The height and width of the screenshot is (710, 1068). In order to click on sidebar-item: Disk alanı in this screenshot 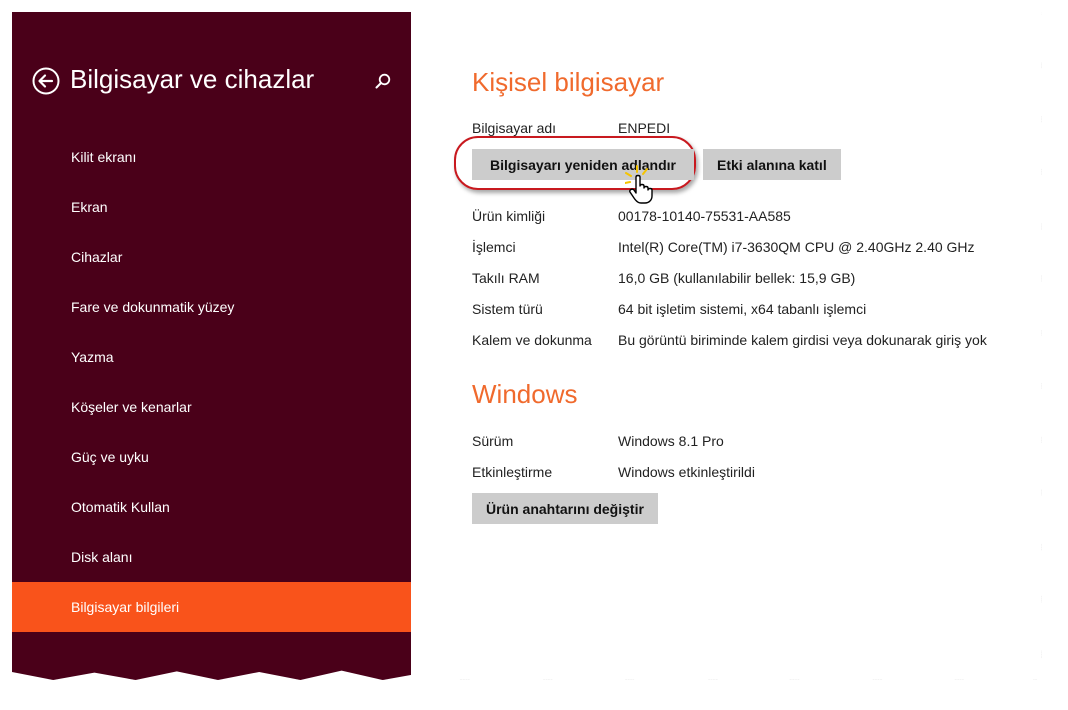, I will do `click(211, 557)`.